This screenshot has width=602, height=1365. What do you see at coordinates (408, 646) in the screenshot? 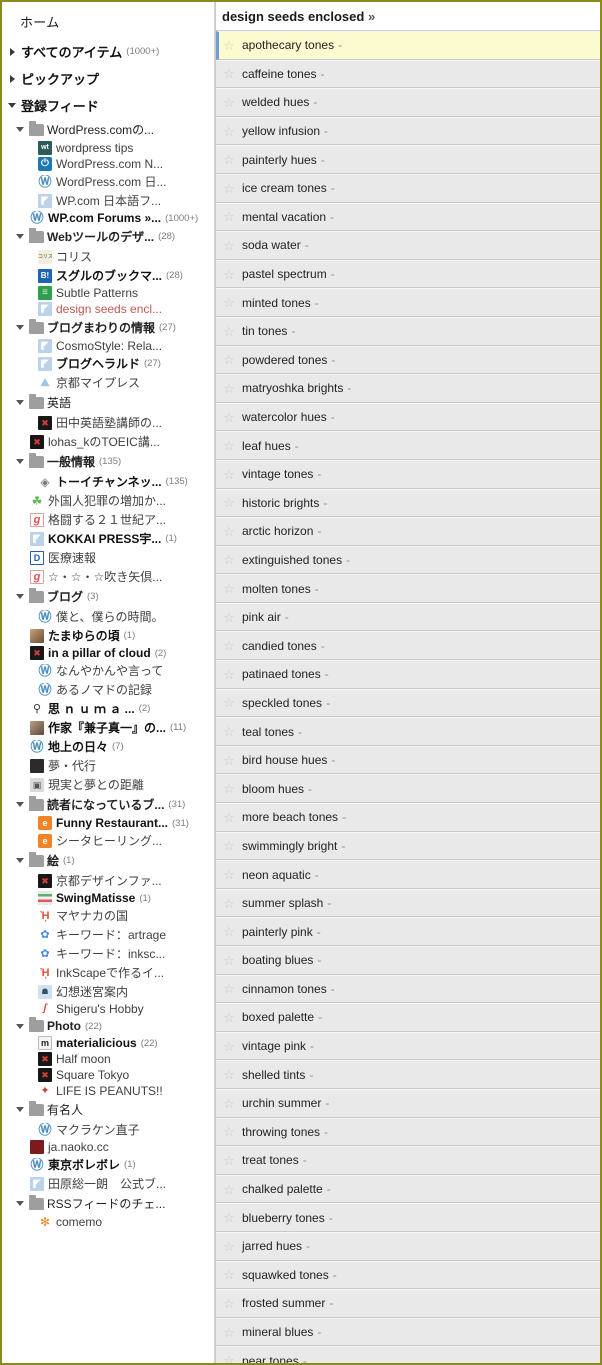
I see `item-row: ☆ candied tones -` at bounding box center [408, 646].